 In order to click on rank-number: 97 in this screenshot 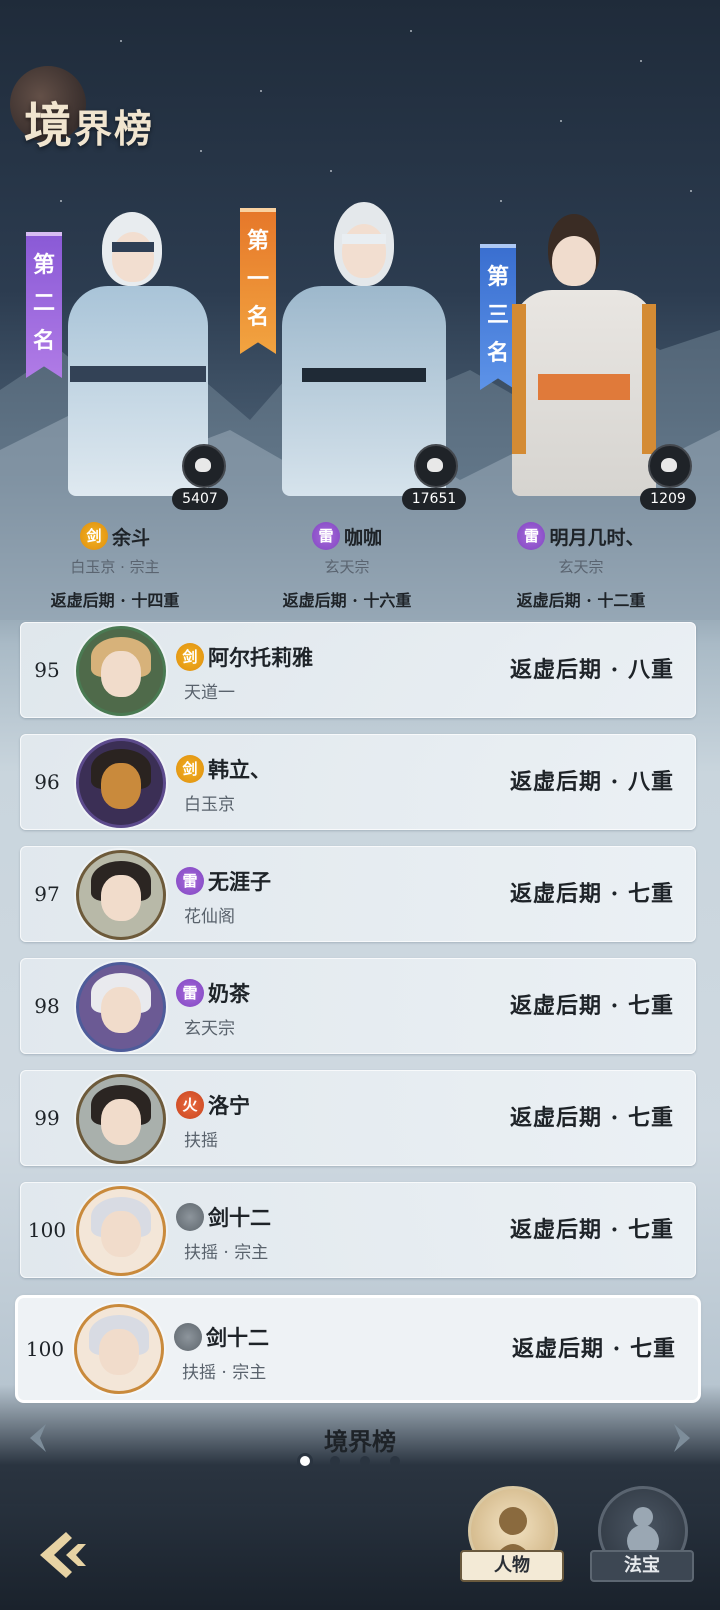, I will do `click(47, 894)`.